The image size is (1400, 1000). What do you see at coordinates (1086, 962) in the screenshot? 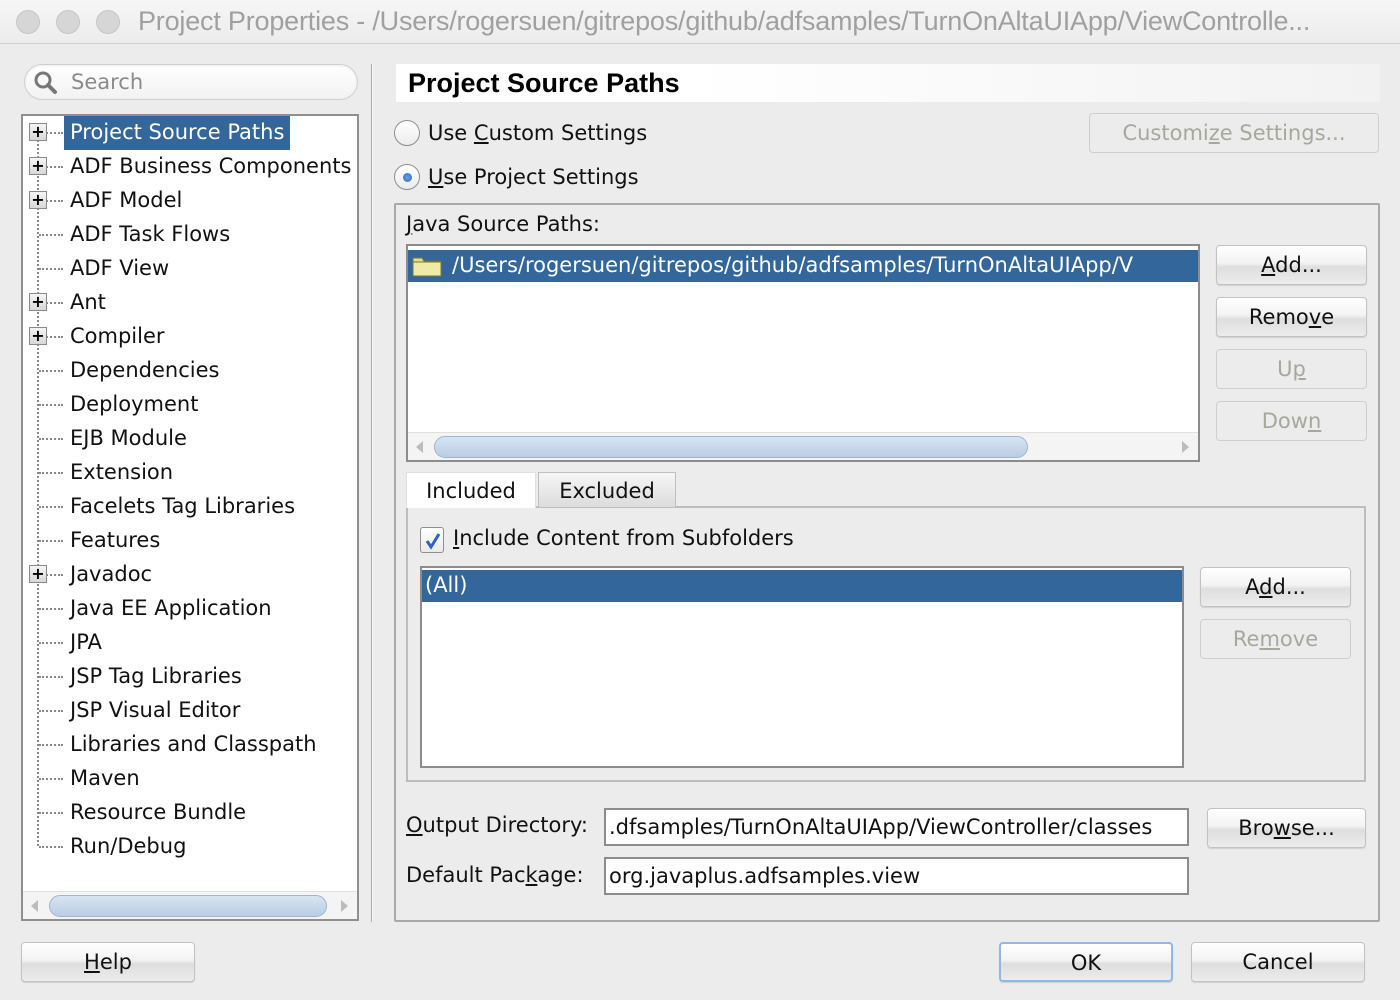
I see `ok-button: OK` at bounding box center [1086, 962].